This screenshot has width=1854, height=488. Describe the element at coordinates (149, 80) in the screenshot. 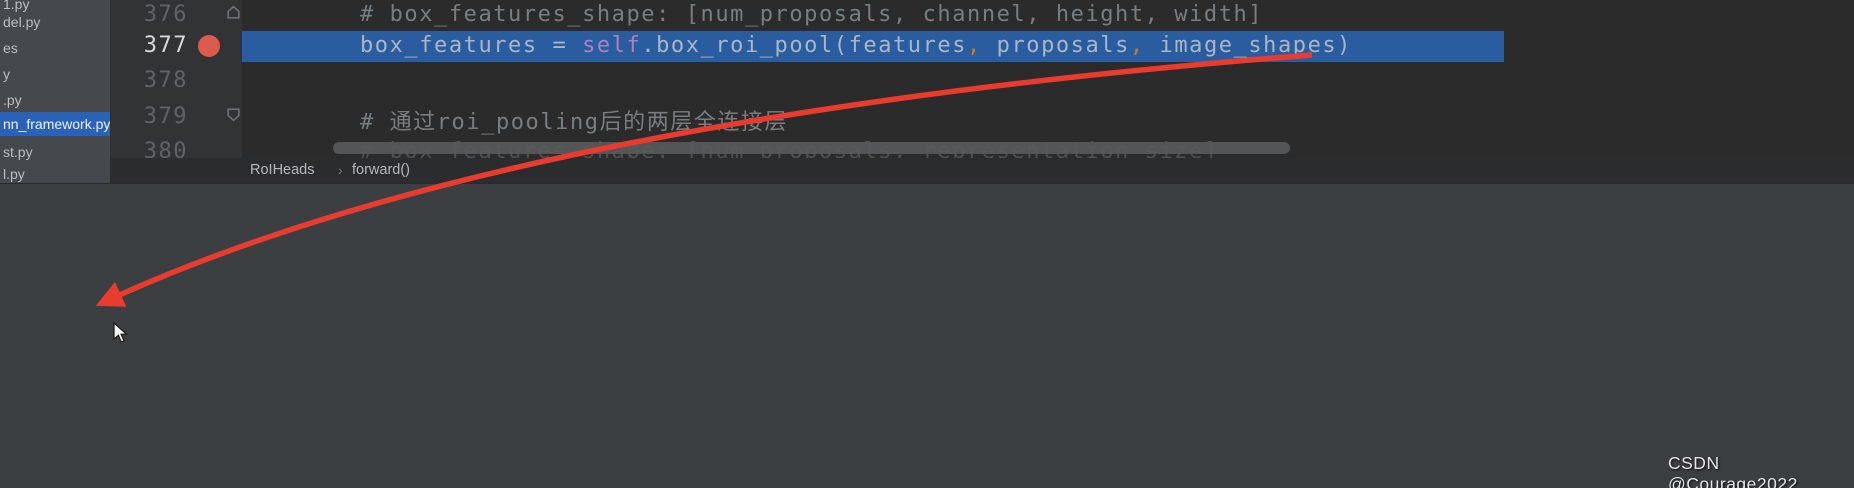

I see `line-number-378: 378` at that location.